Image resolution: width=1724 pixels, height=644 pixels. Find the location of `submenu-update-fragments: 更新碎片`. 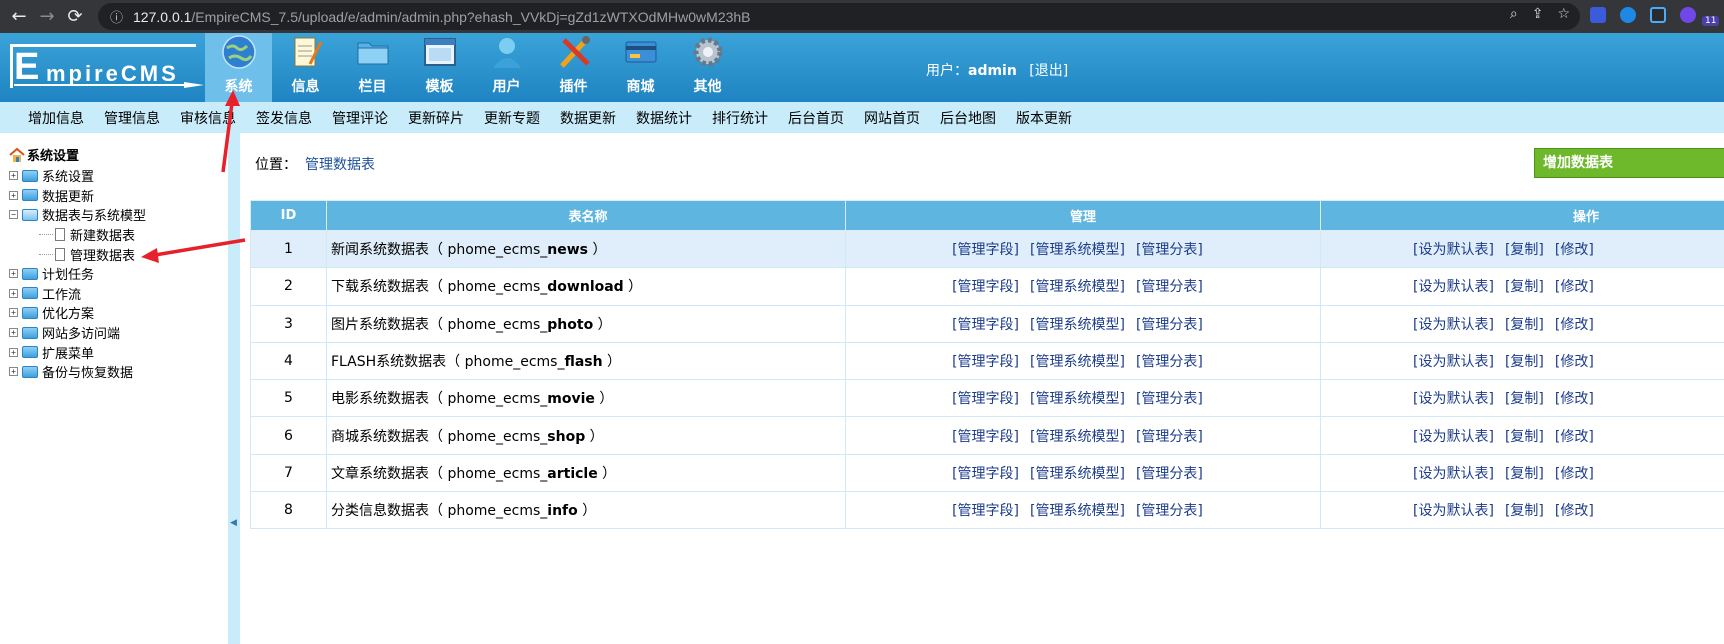

submenu-update-fragments: 更新碎片 is located at coordinates (436, 118).